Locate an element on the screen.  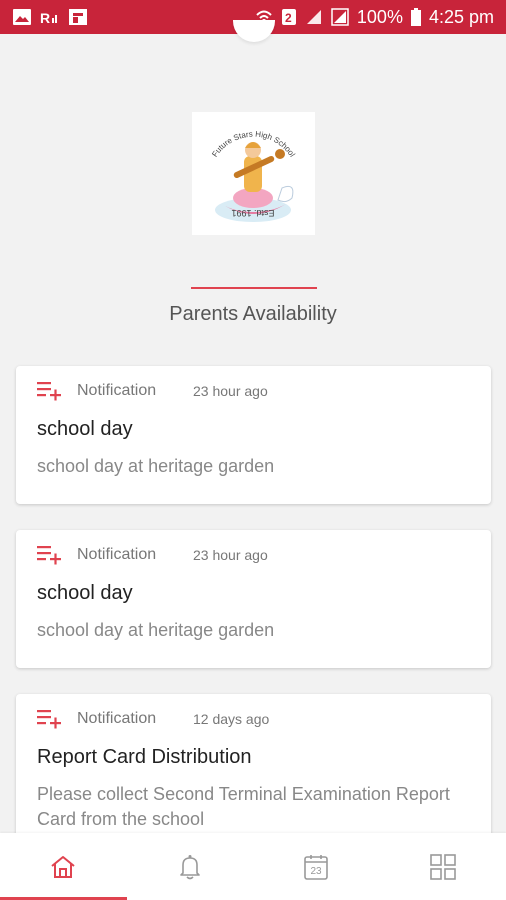
svg-text: 2 is located at coordinates (288, 18).